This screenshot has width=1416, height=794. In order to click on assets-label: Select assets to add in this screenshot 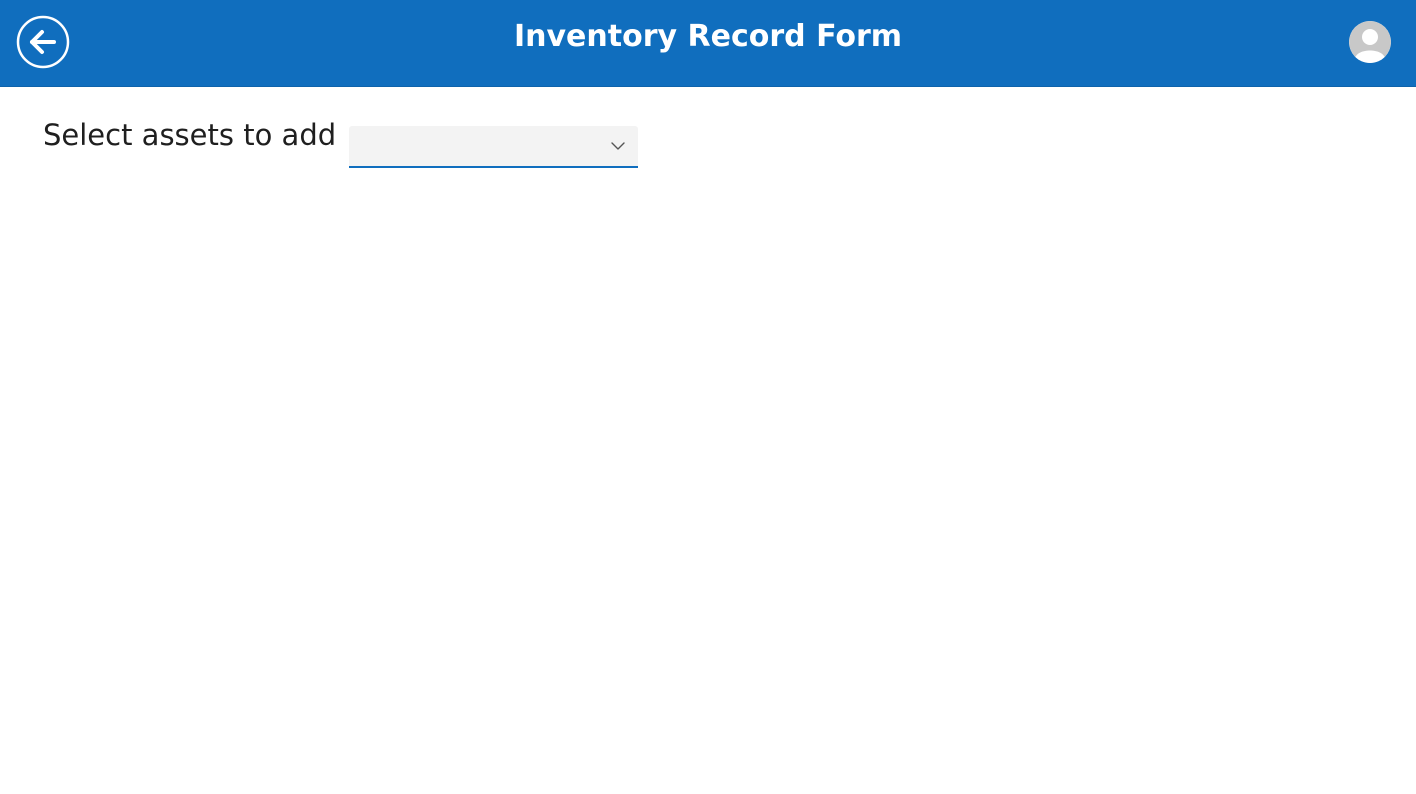, I will do `click(190, 135)`.